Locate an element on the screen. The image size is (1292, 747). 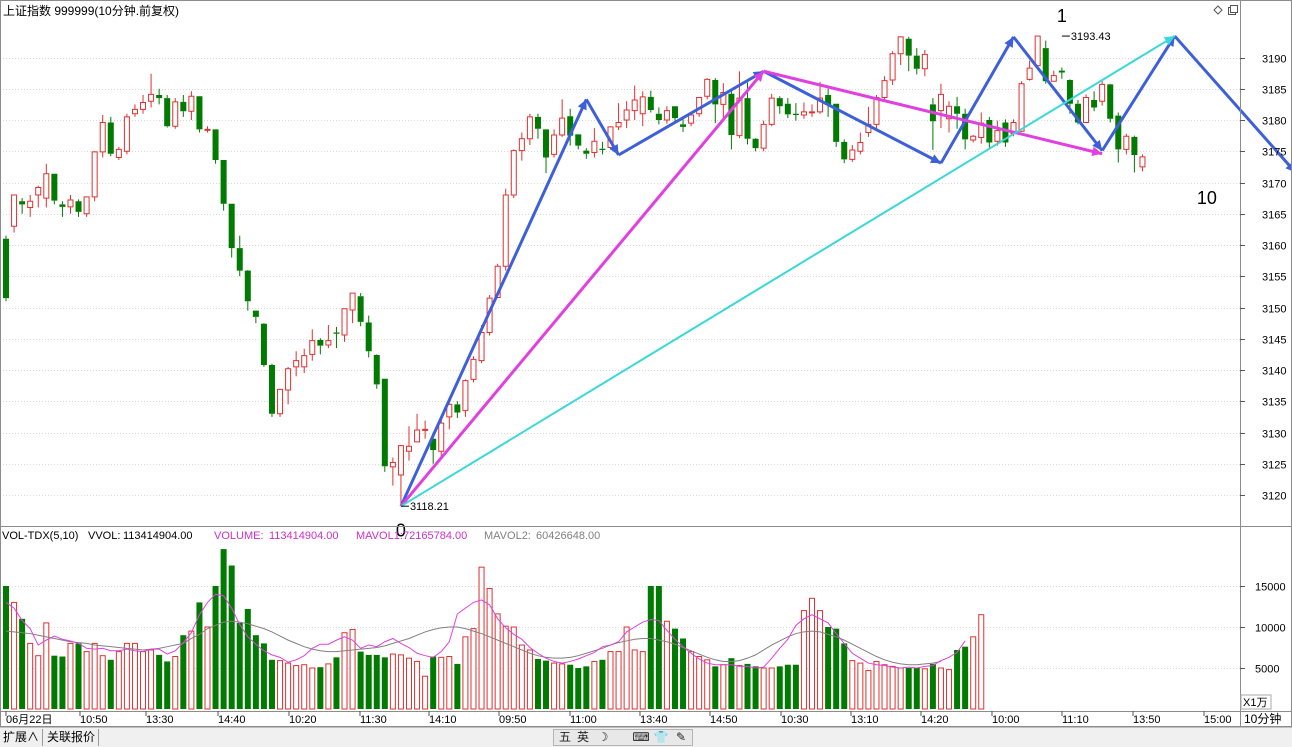
ime-skin-icon: 👕 is located at coordinates (661, 737).